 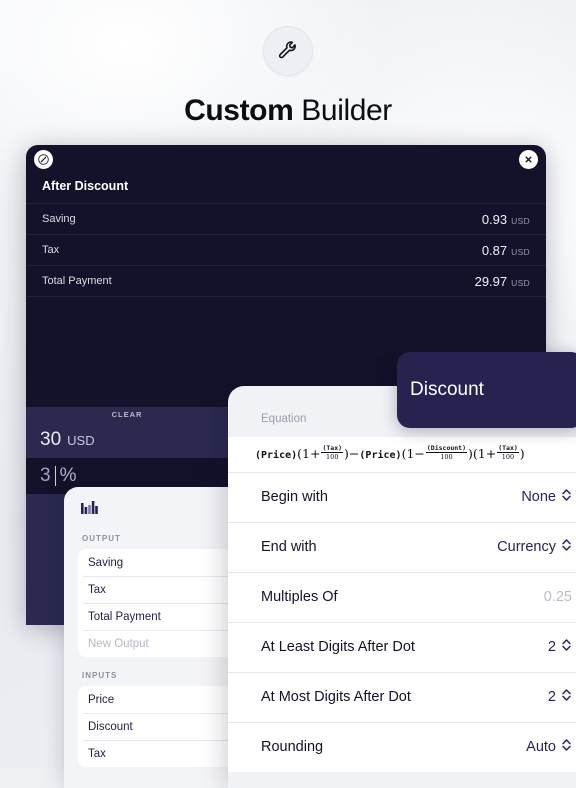 What do you see at coordinates (59, 219) in the screenshot?
I see `row-label: Saving` at bounding box center [59, 219].